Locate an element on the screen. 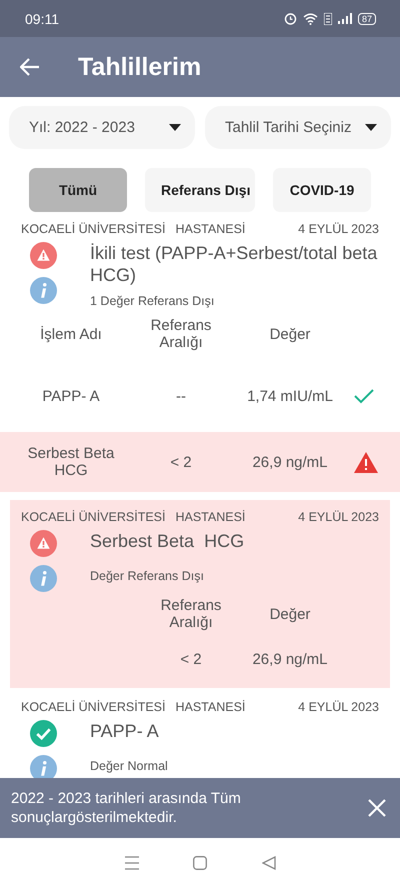 This screenshot has height=888, width=400. test-title: Serbest Beta HCG is located at coordinates (168, 541).